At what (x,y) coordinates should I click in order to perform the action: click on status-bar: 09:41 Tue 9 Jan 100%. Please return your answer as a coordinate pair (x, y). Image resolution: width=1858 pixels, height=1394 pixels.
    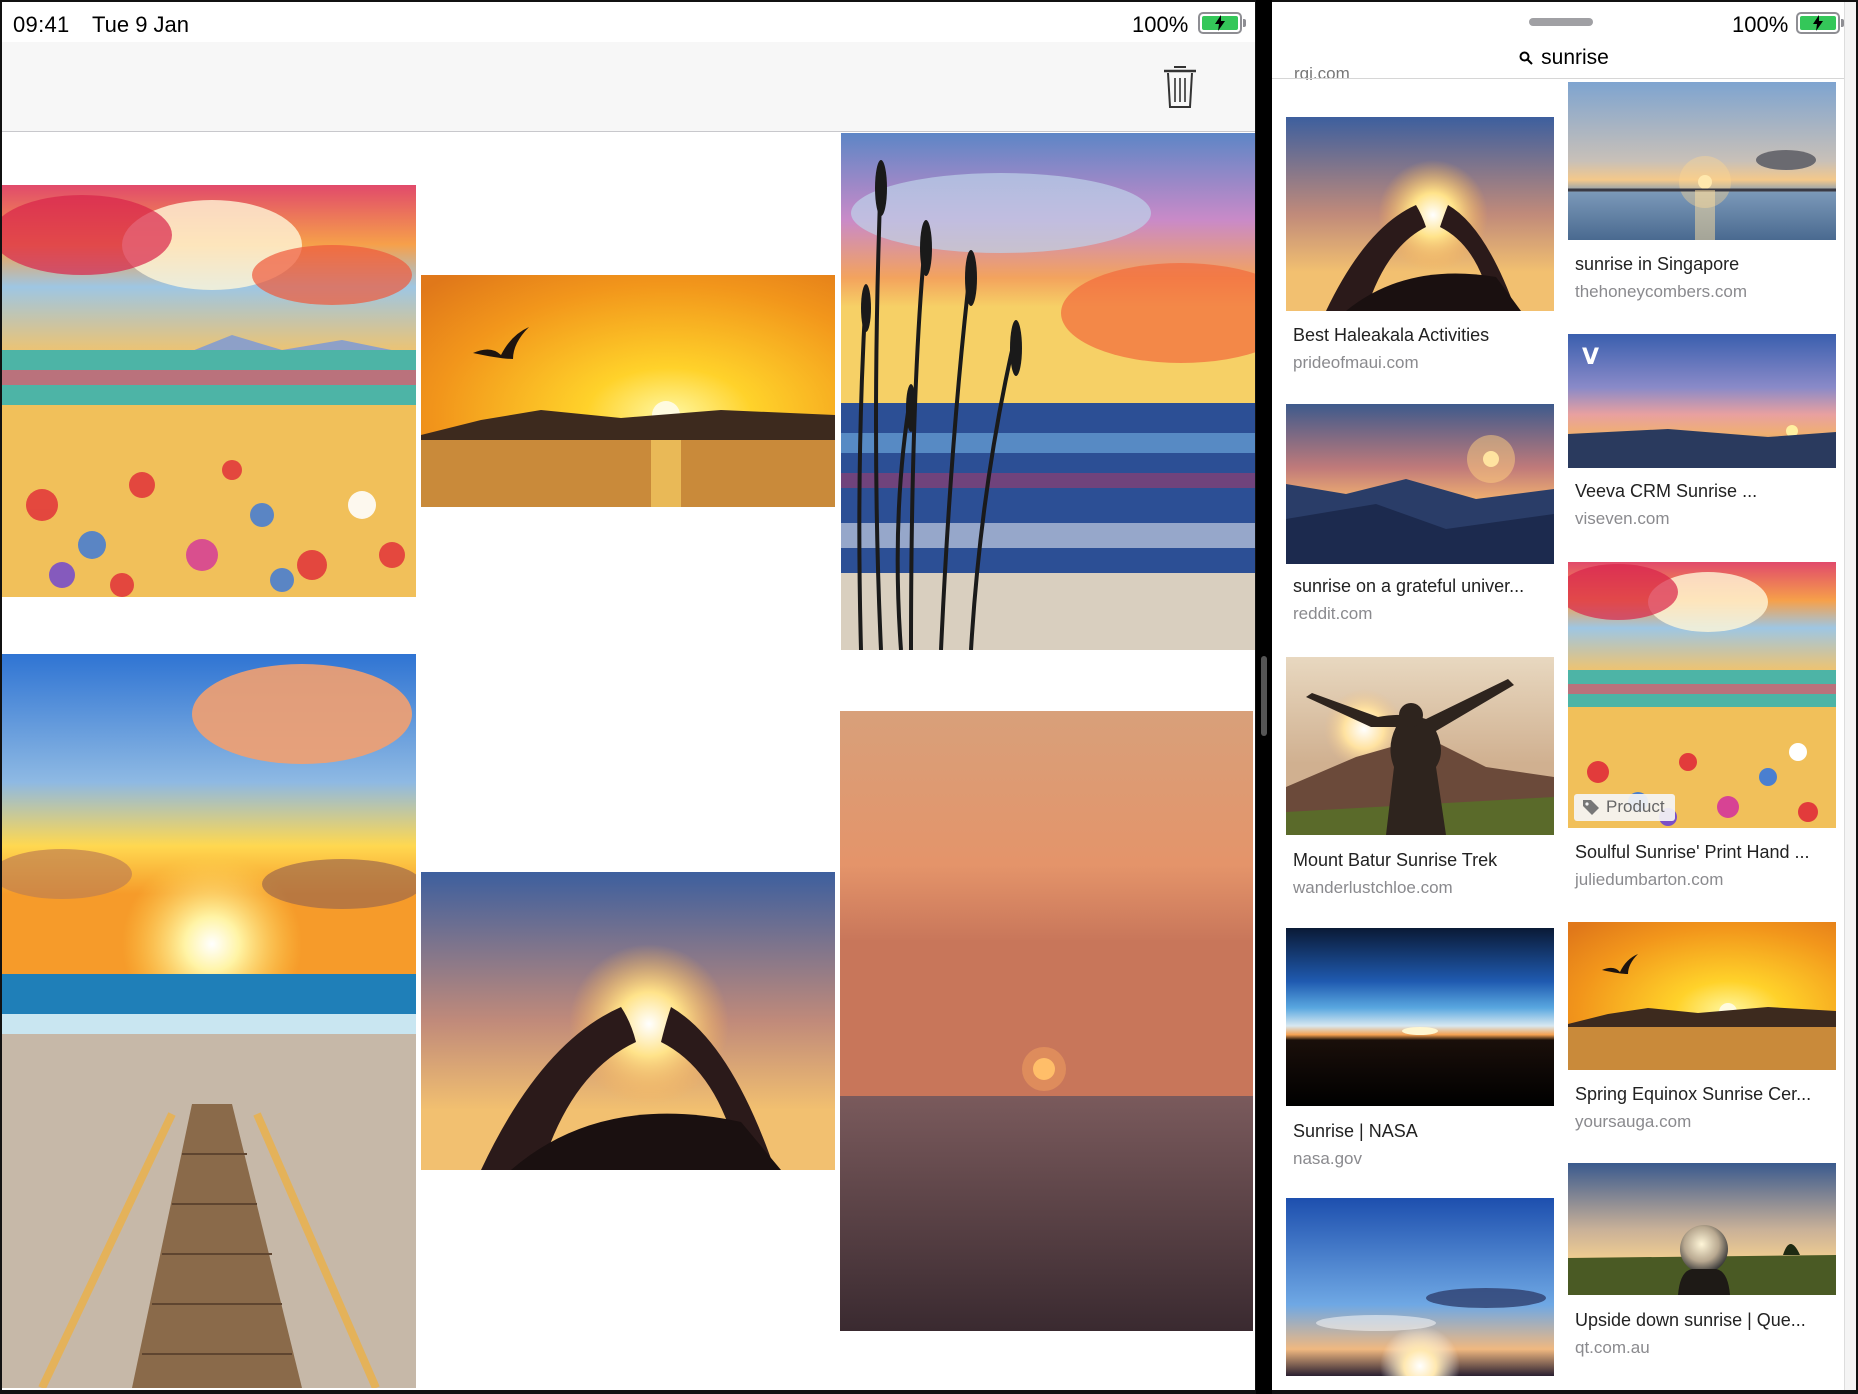
    Looking at the image, I should click on (628, 22).